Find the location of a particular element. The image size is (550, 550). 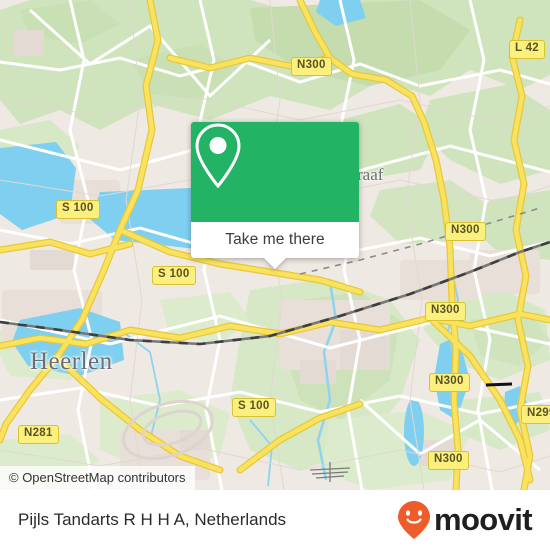

location-popup: Take me there is located at coordinates (275, 195).